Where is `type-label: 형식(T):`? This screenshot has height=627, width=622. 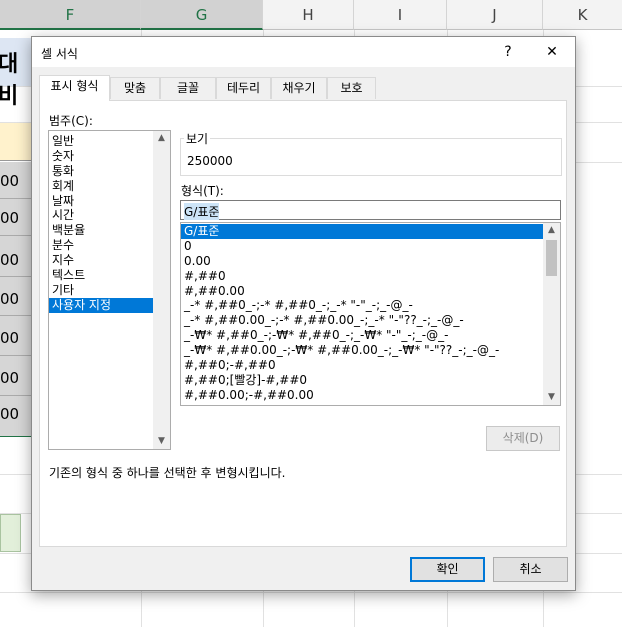 type-label: 형식(T): is located at coordinates (202, 191).